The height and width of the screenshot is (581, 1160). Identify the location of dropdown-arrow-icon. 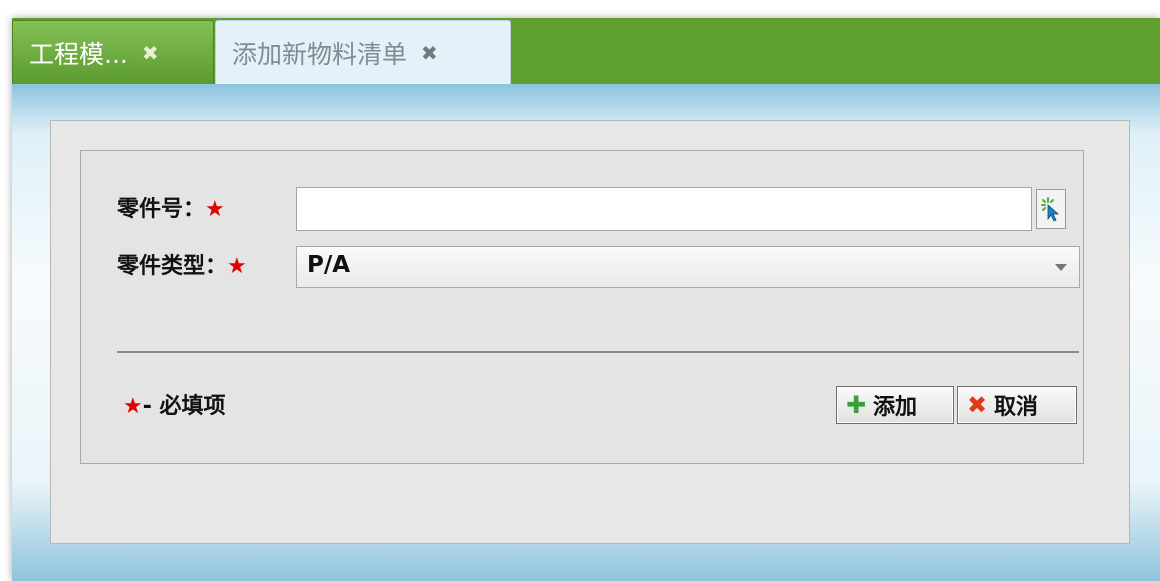
(1061, 267).